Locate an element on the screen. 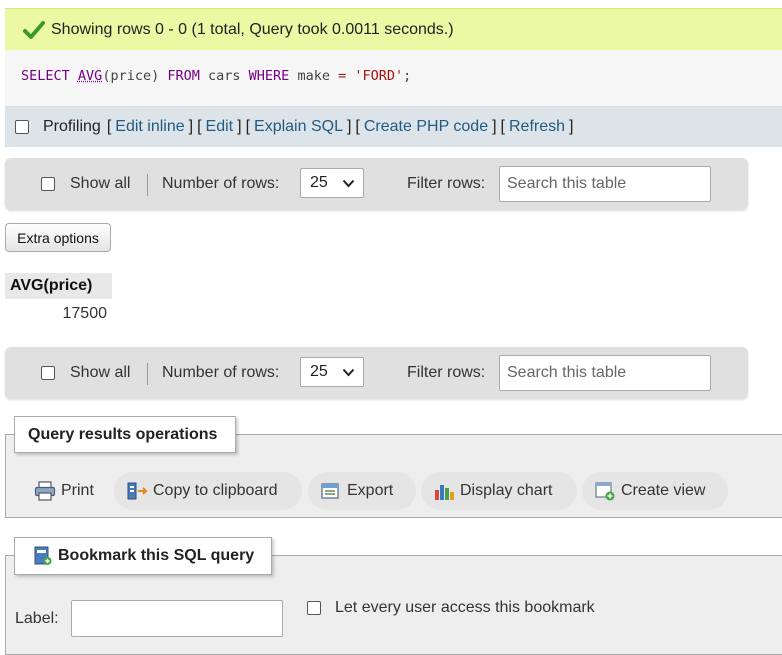 The height and width of the screenshot is (655, 782). sql-string: 'FORD' is located at coordinates (379, 76).